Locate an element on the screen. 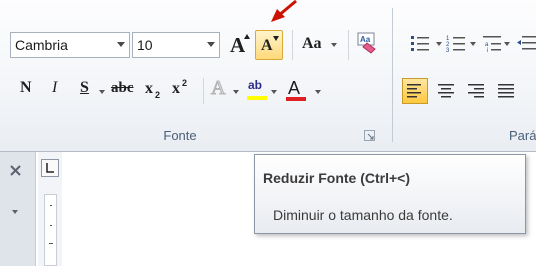 The width and height of the screenshot is (536, 266). text-effects-button: A is located at coordinates (217, 88).